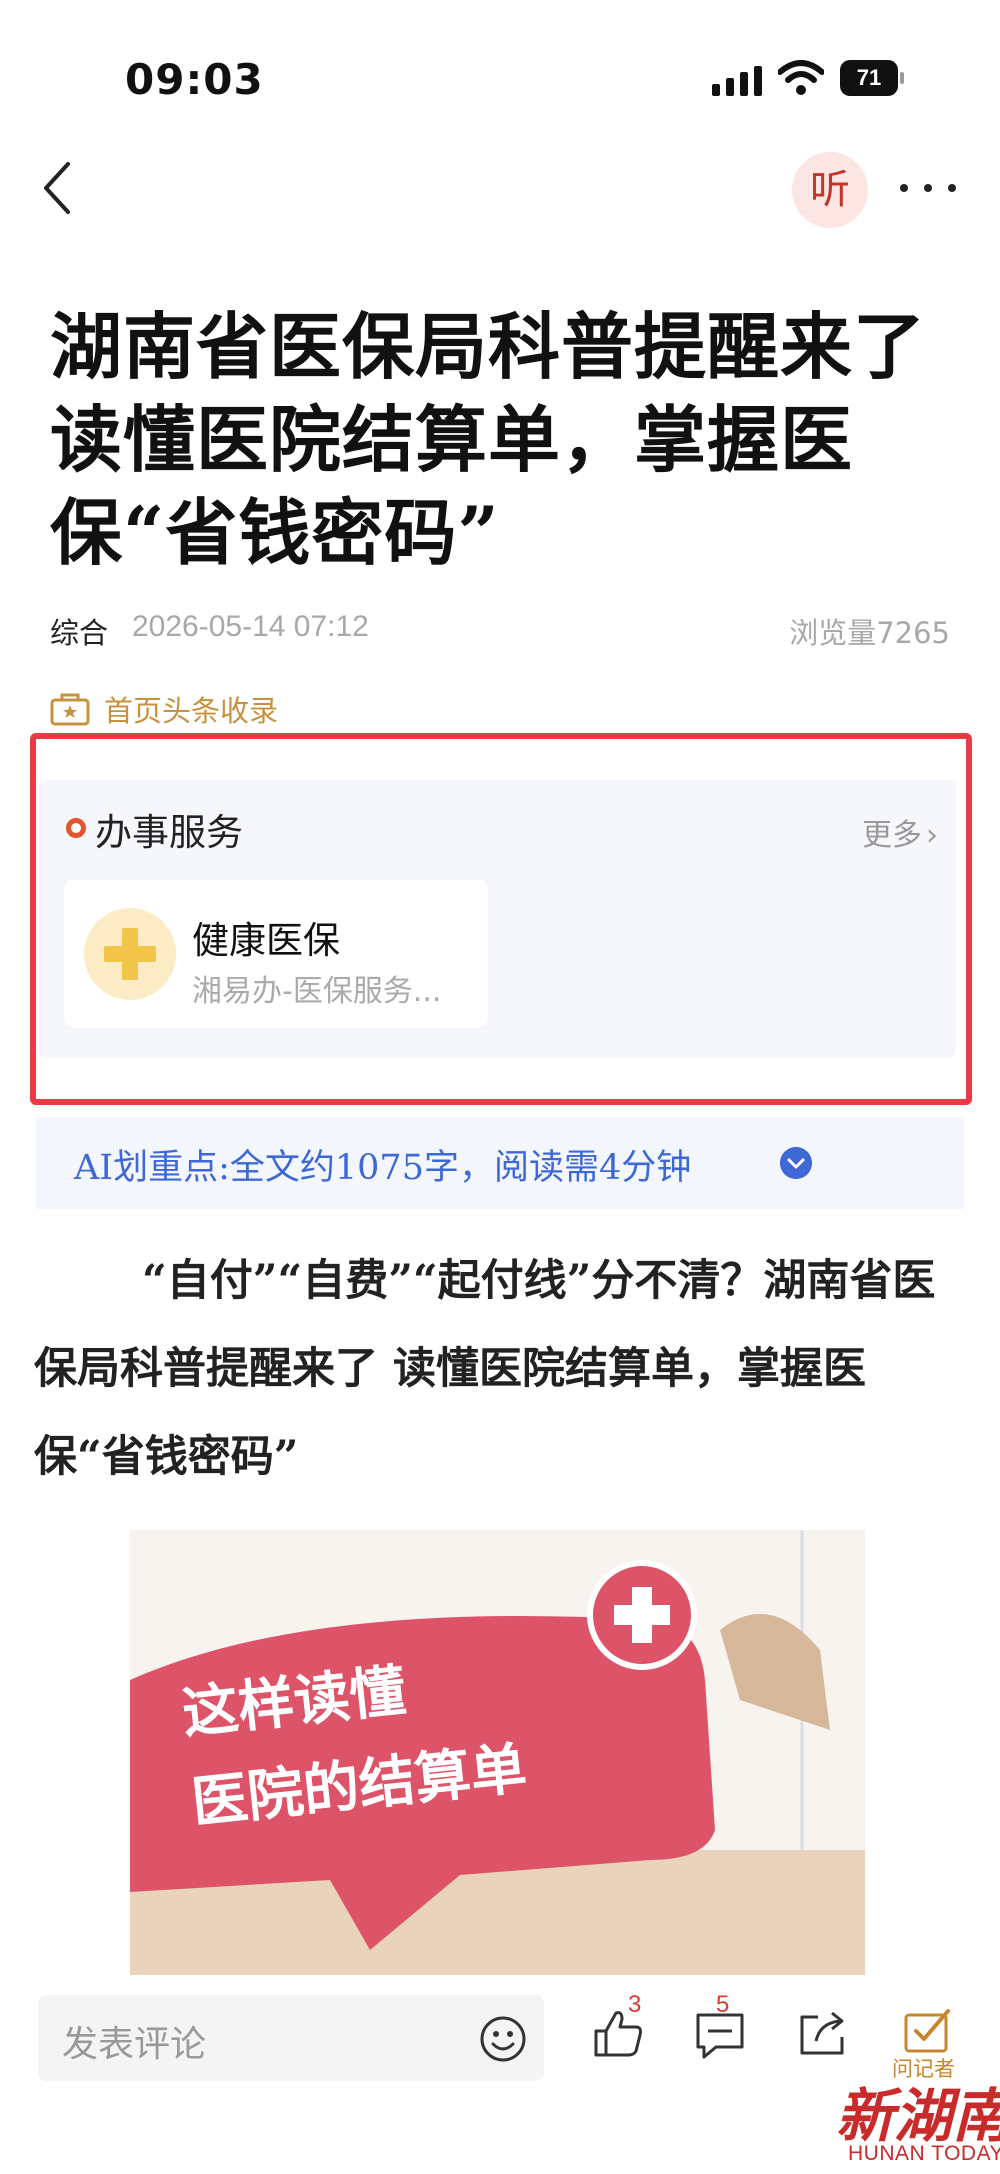  Describe the element at coordinates (892, 835) in the screenshot. I see `service-more-label: 更多` at that location.